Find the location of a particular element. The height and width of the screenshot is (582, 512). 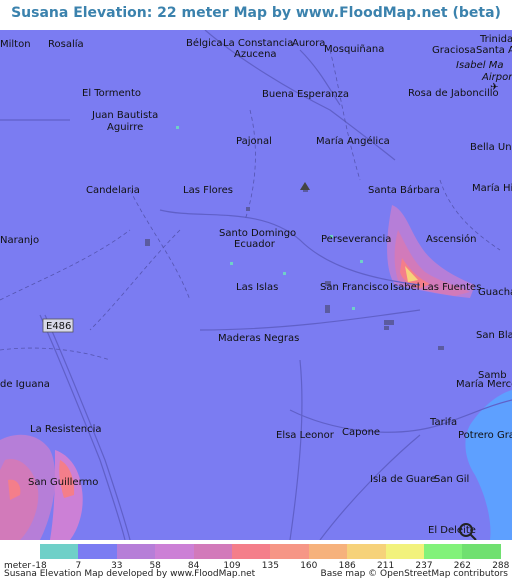

place-label: Aguirre is located at coordinates (125, 127).